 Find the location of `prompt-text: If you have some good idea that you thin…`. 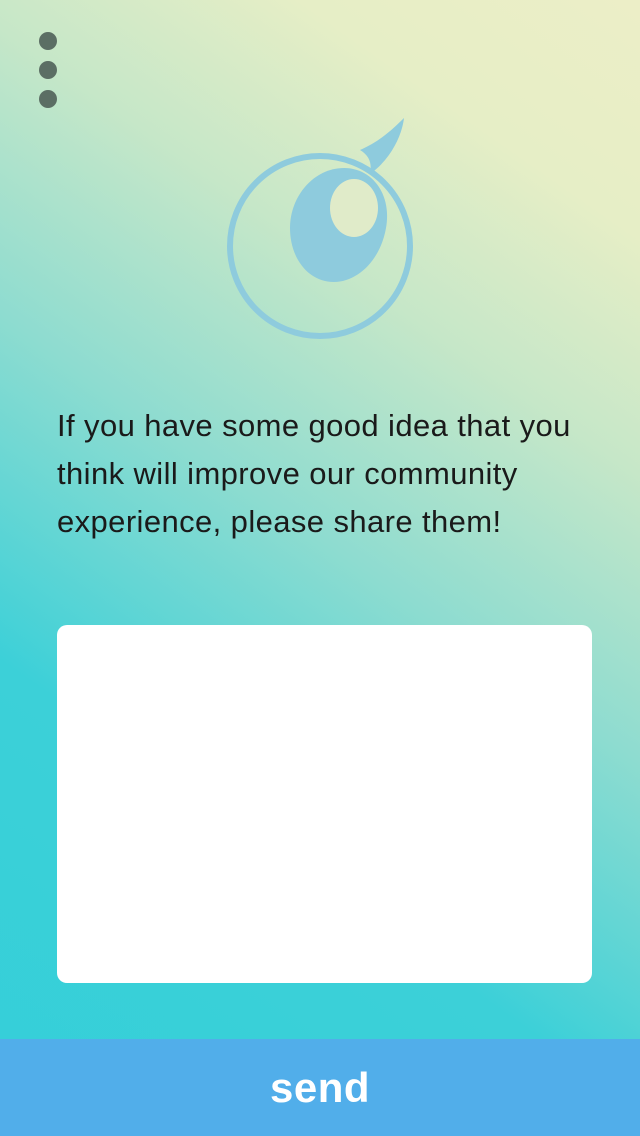

prompt-text: If you have some good idea that you thin… is located at coordinates (314, 473).